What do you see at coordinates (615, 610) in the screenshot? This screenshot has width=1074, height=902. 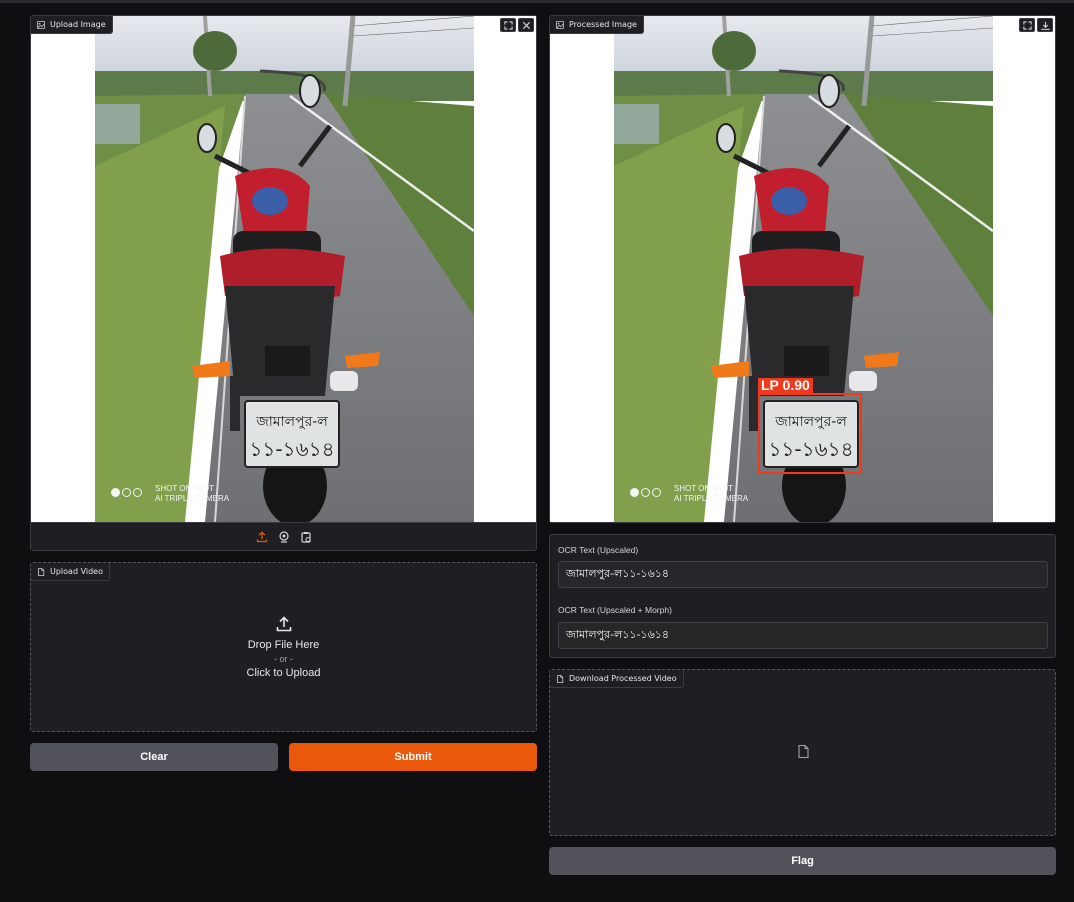 I see `ocr-morph-label: OCR Text (Upscaled + Morph)` at bounding box center [615, 610].